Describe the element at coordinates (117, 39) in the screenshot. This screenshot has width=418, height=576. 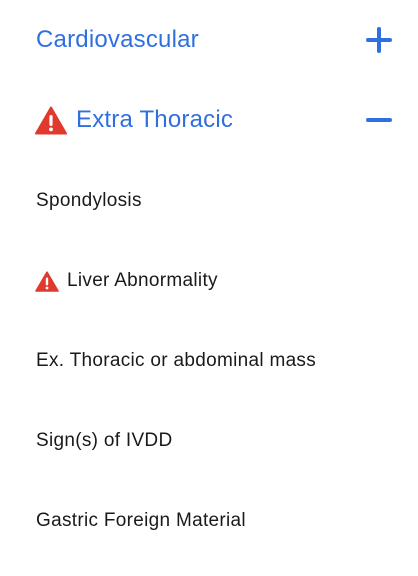
I see `section-title: Cardiovascular` at that location.